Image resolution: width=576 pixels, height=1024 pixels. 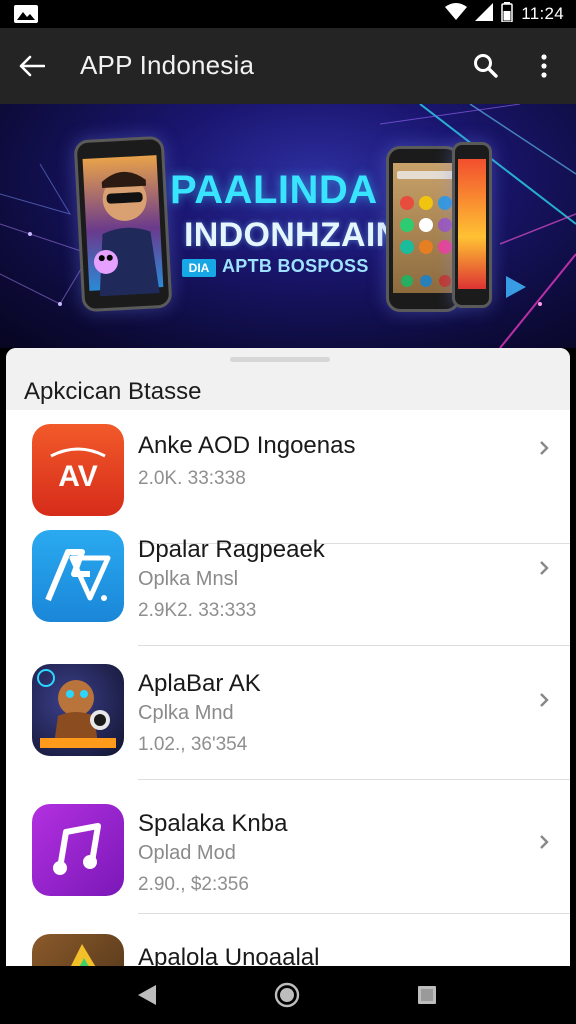 I want to click on app-subtitle: Cplka Mnd, so click(x=186, y=713).